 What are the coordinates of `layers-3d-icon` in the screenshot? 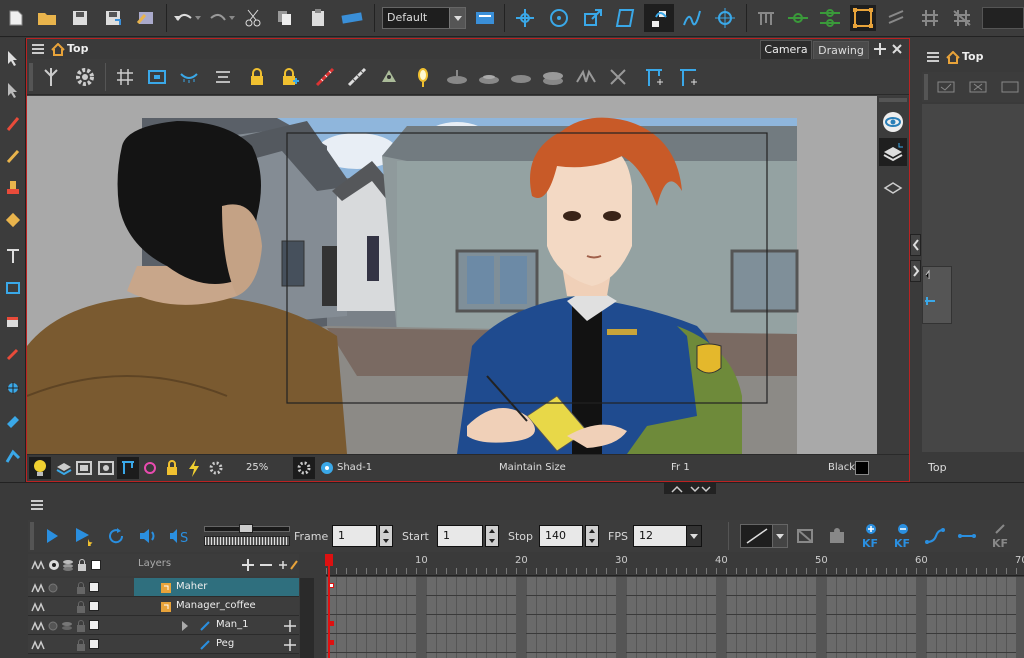 It's located at (64, 468).